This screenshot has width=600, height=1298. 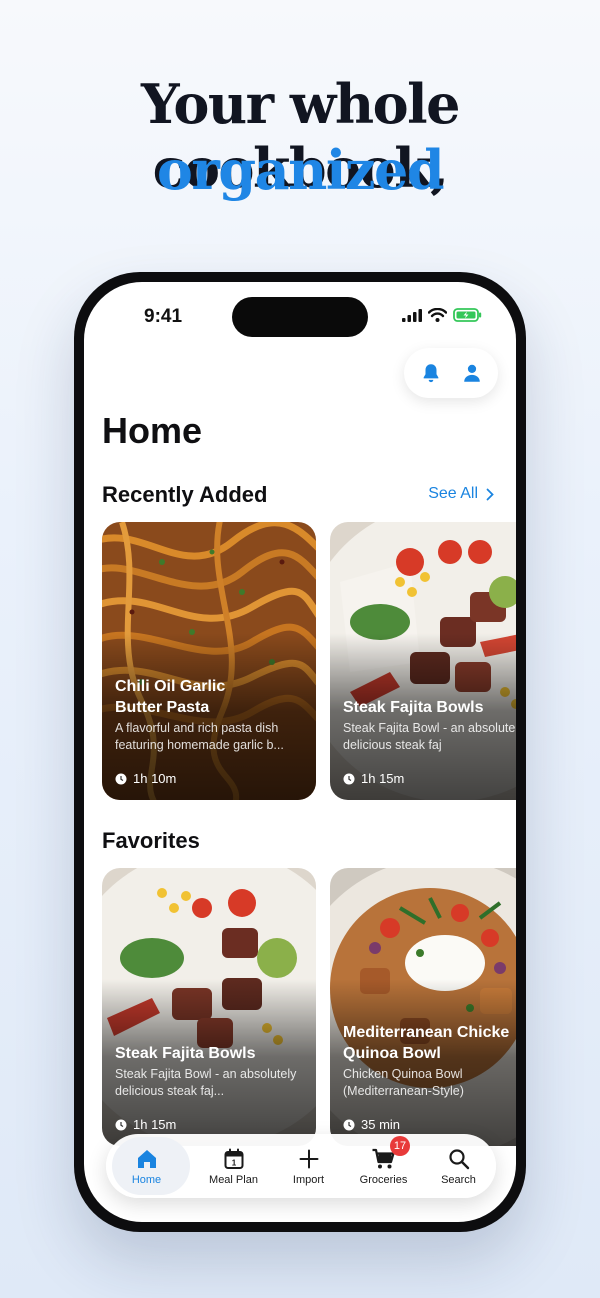 I want to click on wifi-icon, so click(x=437, y=315).